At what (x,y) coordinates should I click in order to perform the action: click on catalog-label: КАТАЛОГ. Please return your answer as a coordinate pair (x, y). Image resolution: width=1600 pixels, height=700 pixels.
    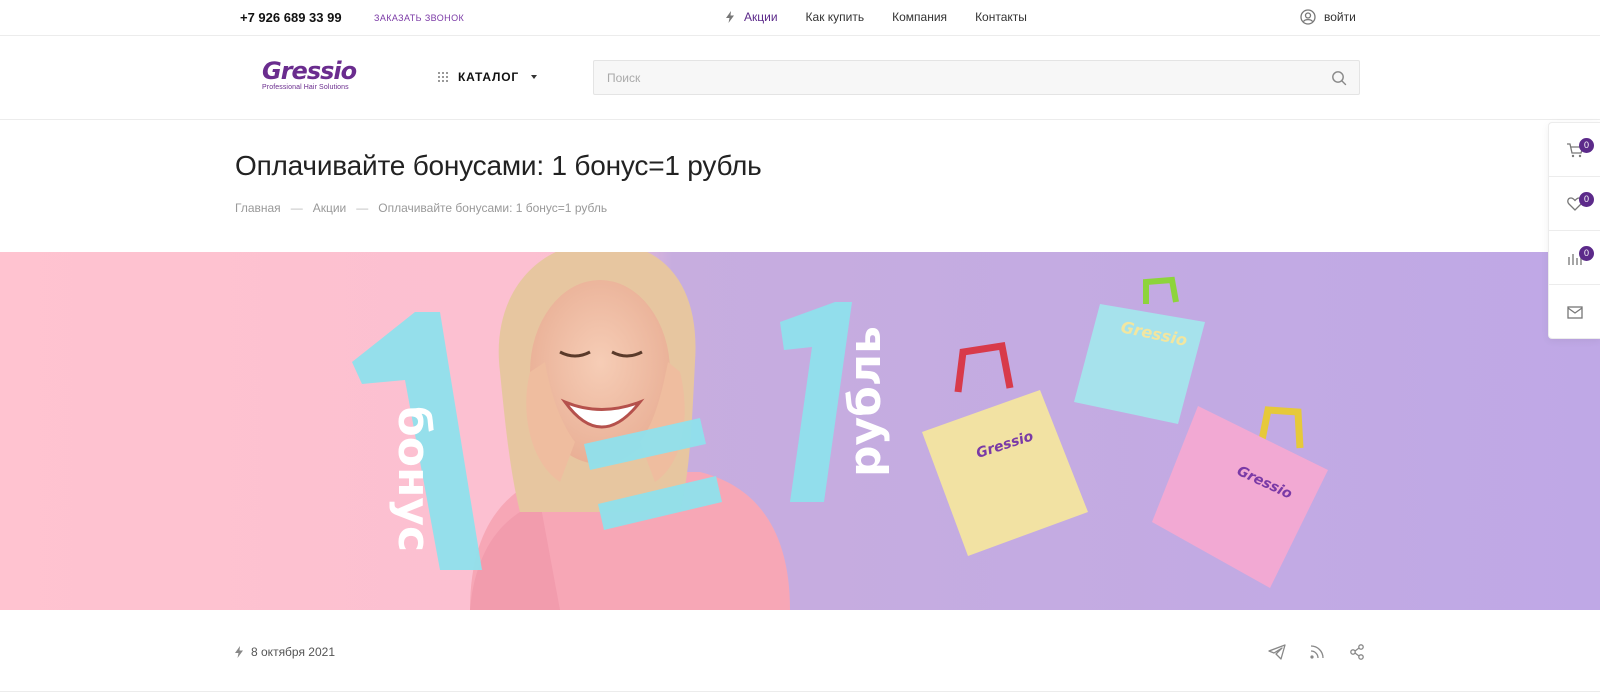
    Looking at the image, I should click on (488, 77).